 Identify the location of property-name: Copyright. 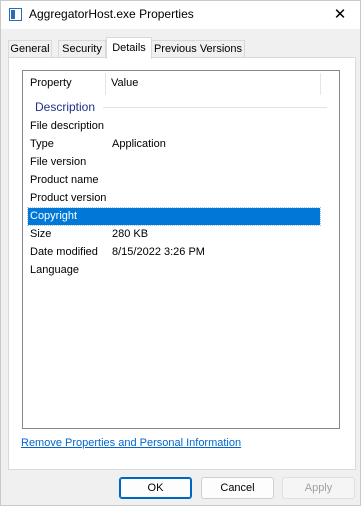
(54, 216).